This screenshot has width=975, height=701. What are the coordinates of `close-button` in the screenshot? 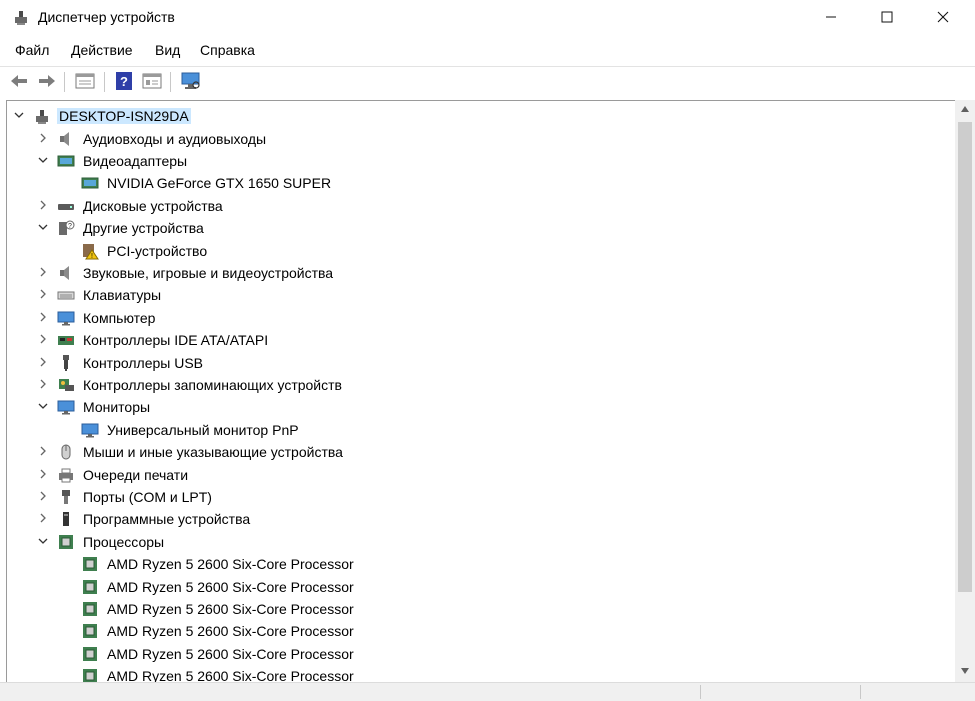 It's located at (943, 17).